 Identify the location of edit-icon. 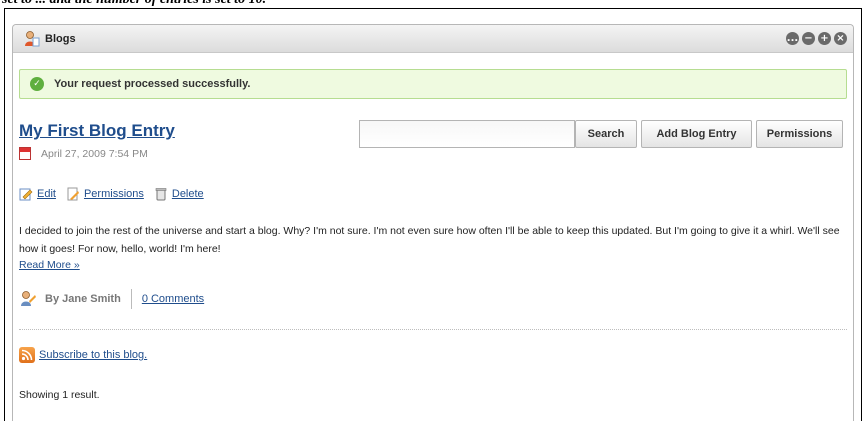
(26, 194).